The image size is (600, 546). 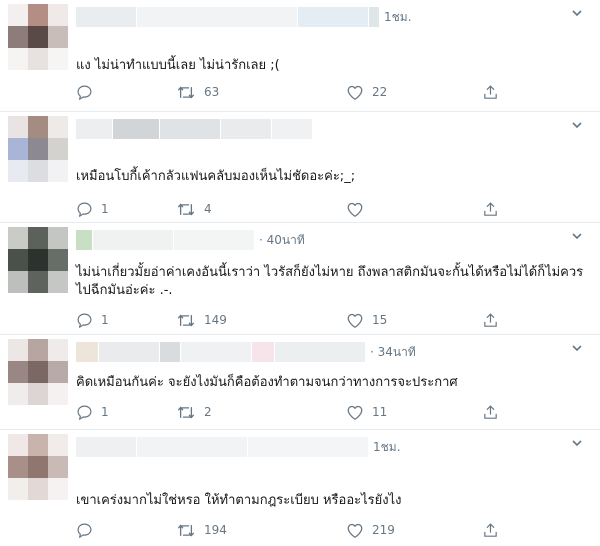 I want to click on tweet-header: 1ชม., so click(x=244, y=17).